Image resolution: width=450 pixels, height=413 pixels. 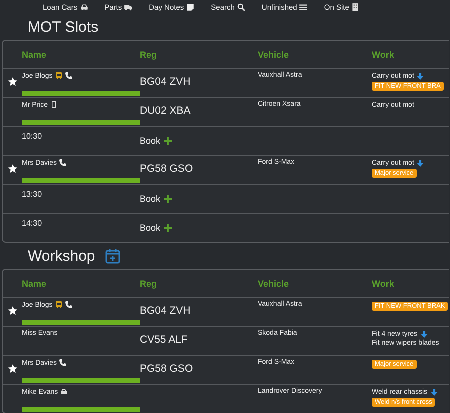 What do you see at coordinates (84, 7) in the screenshot?
I see `car-icon` at bounding box center [84, 7].